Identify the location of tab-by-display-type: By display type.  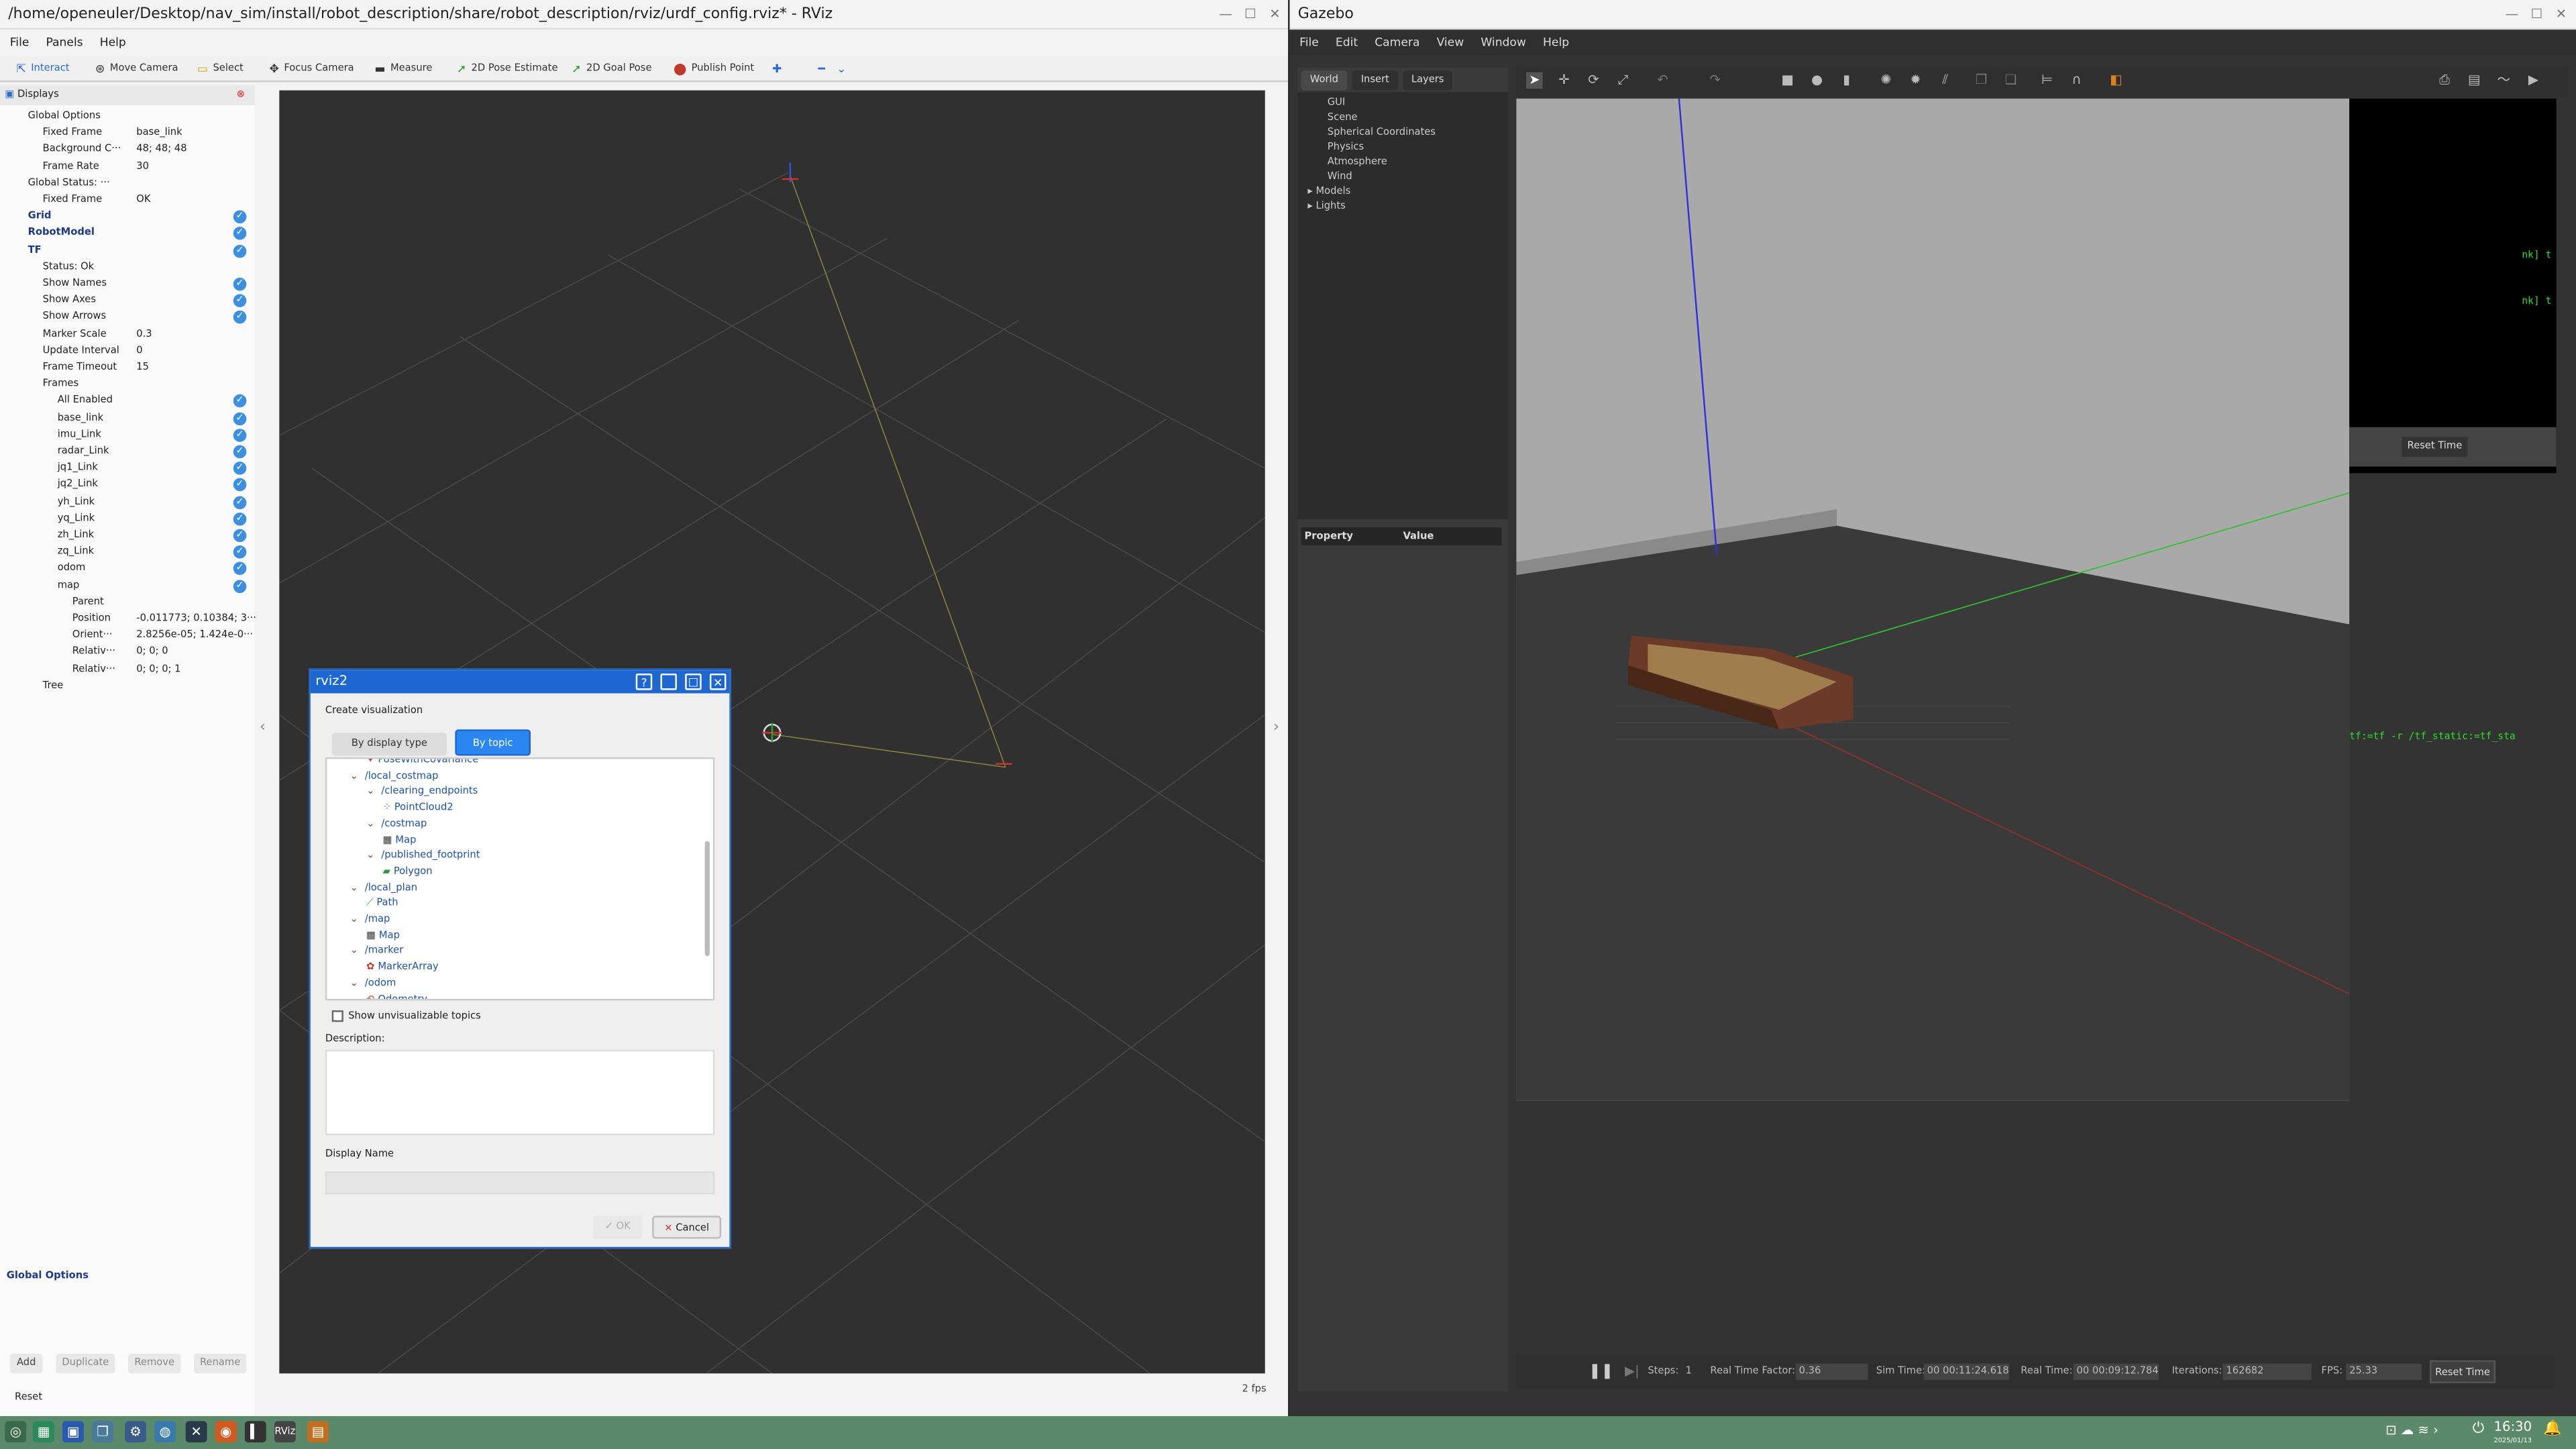
(389, 744).